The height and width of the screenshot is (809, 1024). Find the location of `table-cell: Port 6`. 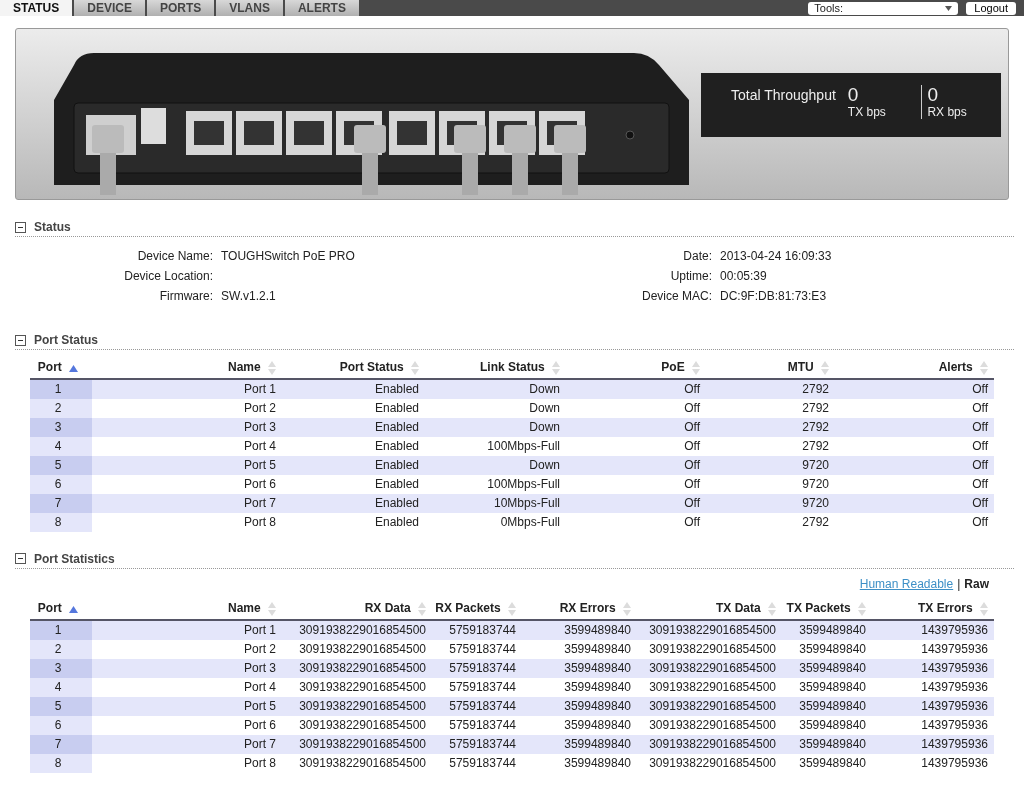

table-cell: Port 6 is located at coordinates (187, 725).